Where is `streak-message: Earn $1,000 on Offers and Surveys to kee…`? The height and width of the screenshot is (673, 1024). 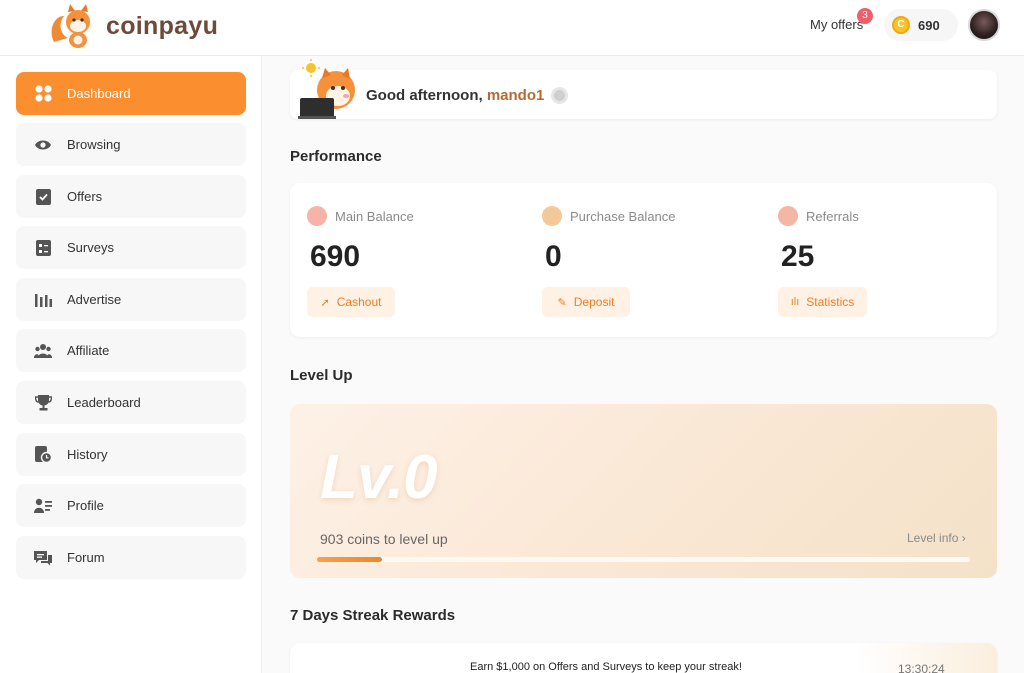 streak-message: Earn $1,000 on Offers and Surveys to kee… is located at coordinates (606, 667).